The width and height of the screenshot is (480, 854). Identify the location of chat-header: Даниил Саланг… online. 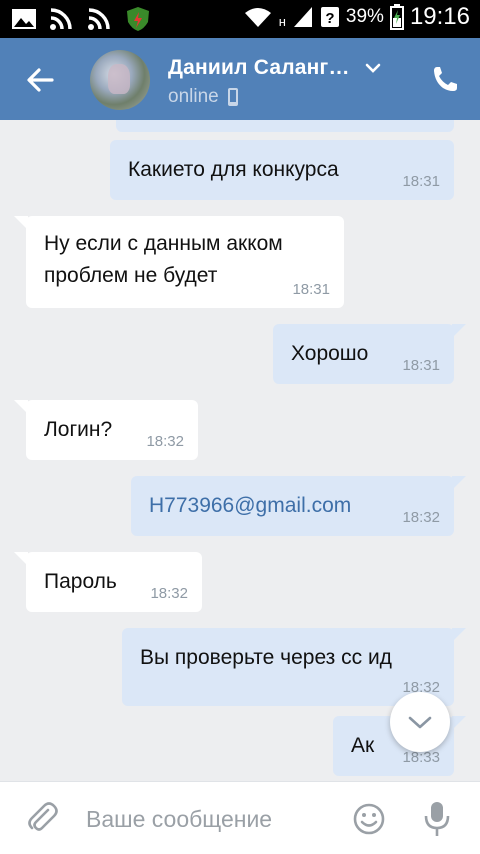
(240, 79).